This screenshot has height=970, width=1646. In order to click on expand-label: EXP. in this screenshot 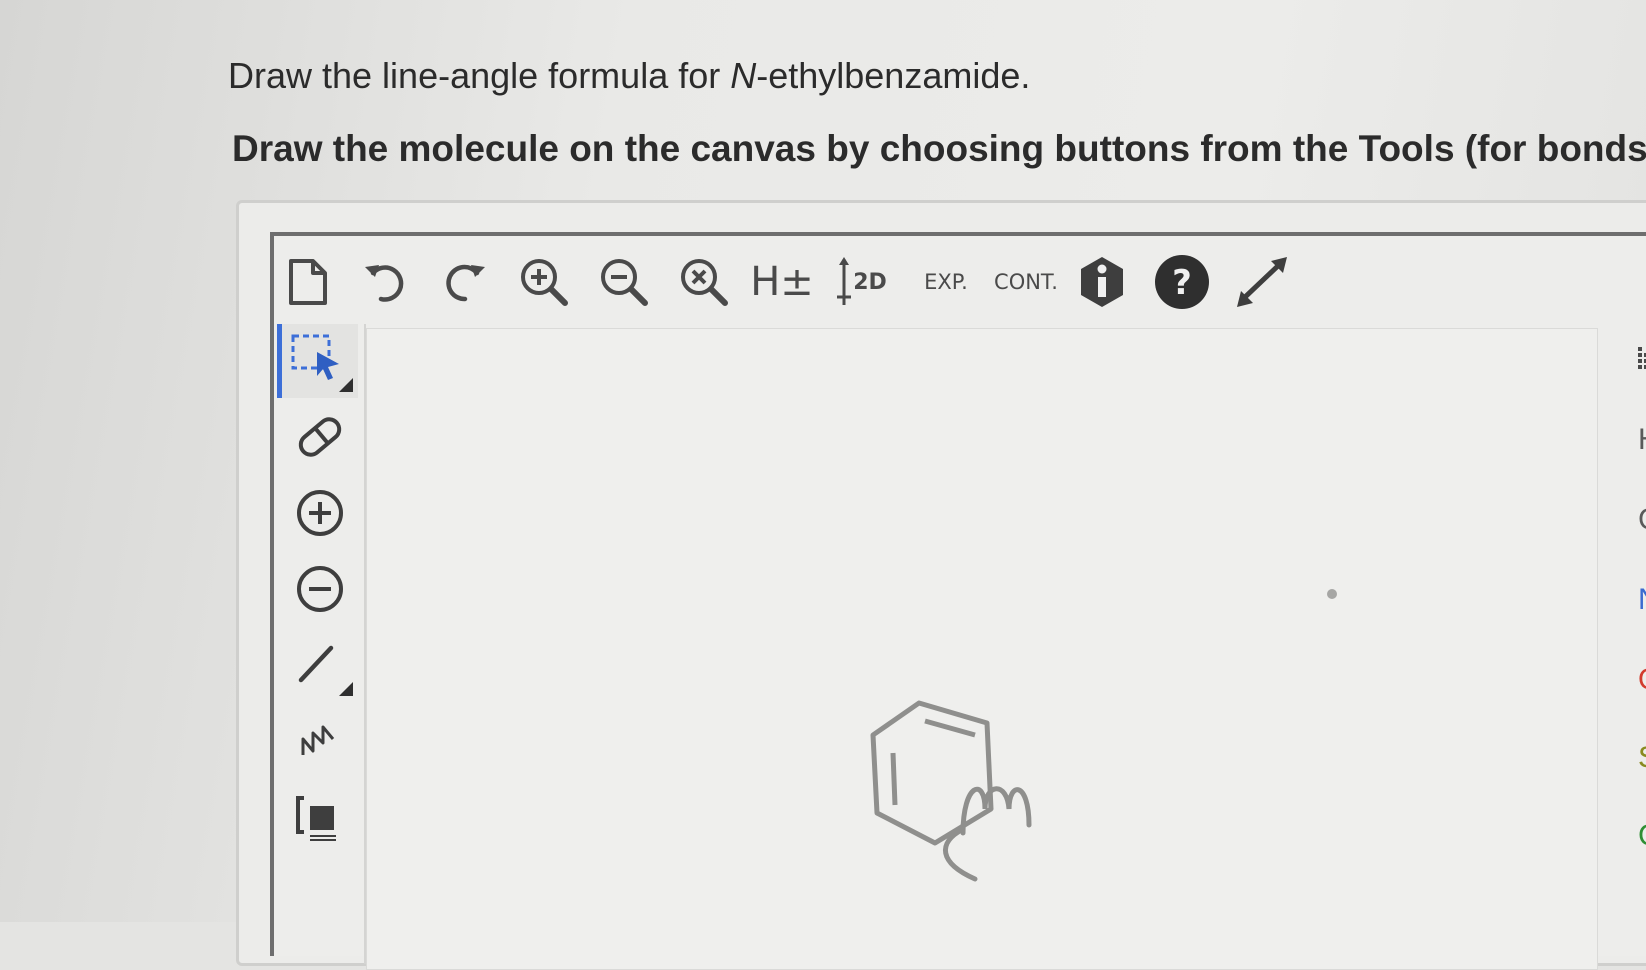, I will do `click(946, 282)`.